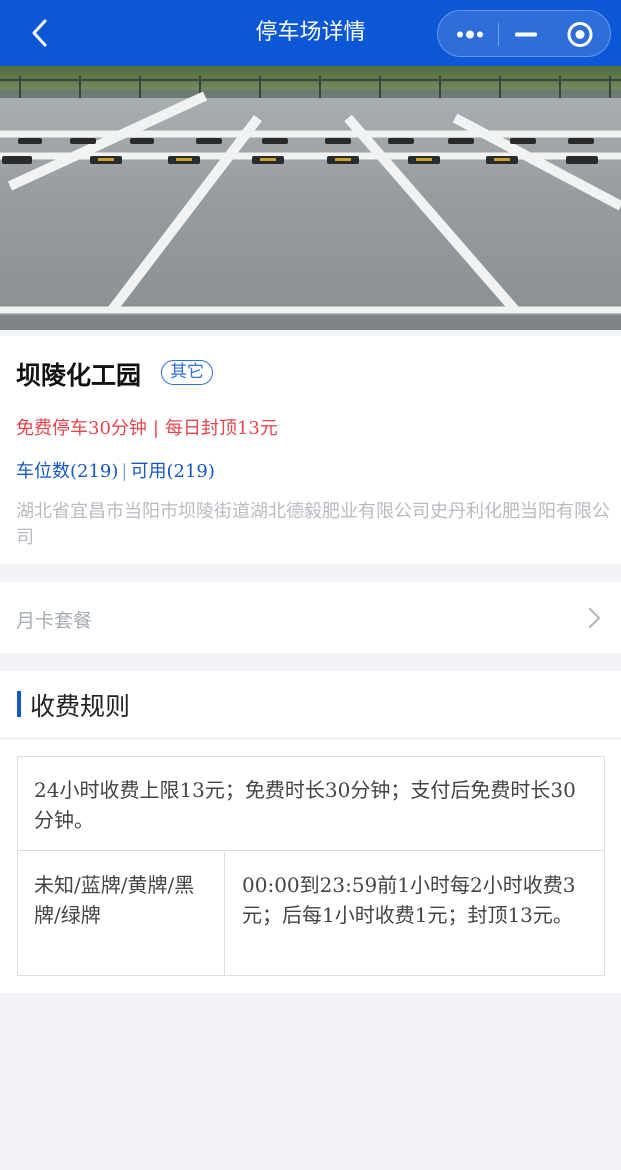 This screenshot has height=1170, width=621. Describe the element at coordinates (19, 704) in the screenshot. I see `section-accent-bar` at that location.